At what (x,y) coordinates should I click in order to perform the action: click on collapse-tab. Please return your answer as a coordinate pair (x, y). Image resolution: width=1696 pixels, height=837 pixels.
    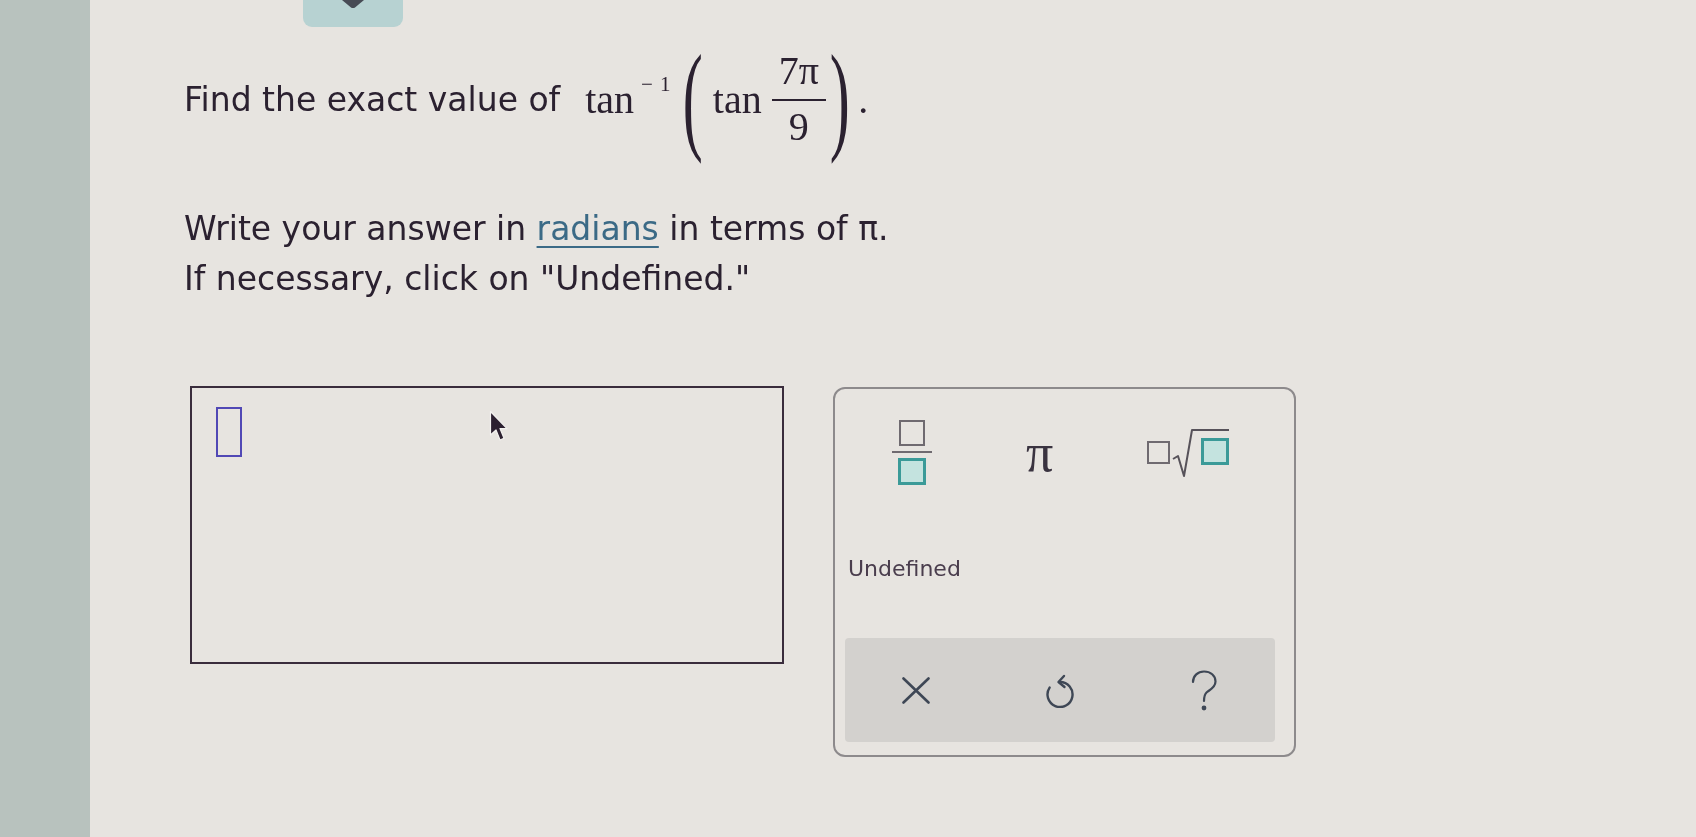
    Looking at the image, I should click on (353, 13).